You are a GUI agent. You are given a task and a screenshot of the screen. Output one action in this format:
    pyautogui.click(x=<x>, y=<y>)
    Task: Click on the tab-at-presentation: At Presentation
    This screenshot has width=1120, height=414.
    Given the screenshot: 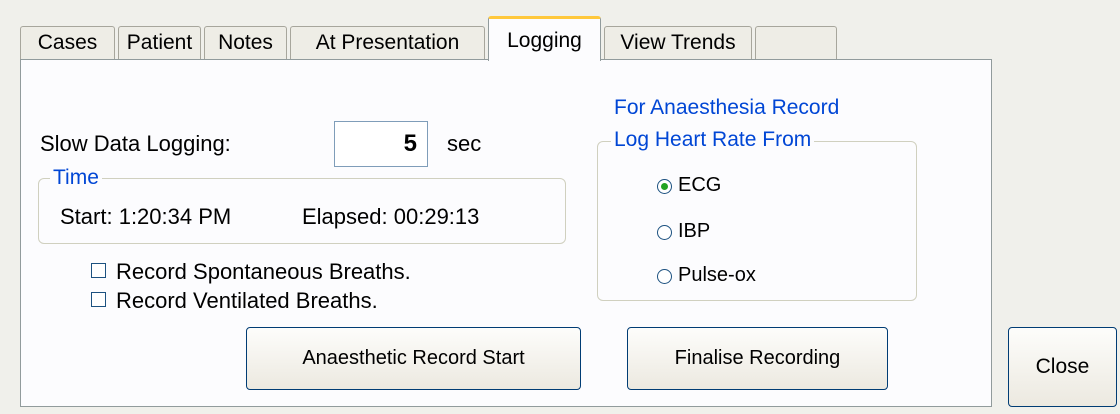 What is the action you would take?
    pyautogui.click(x=387, y=43)
    